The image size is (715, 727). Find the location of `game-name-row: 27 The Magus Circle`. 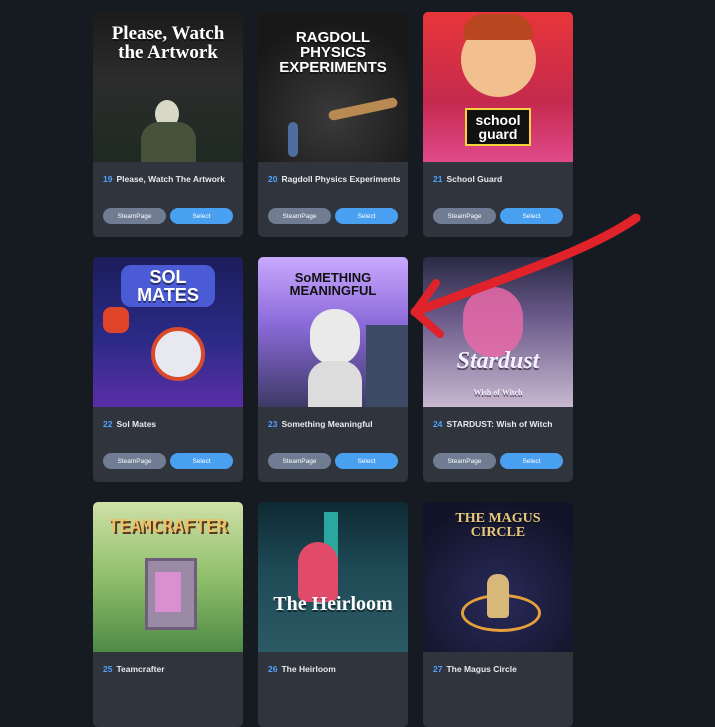

game-name-row: 27 The Magus Circle is located at coordinates (500, 669).